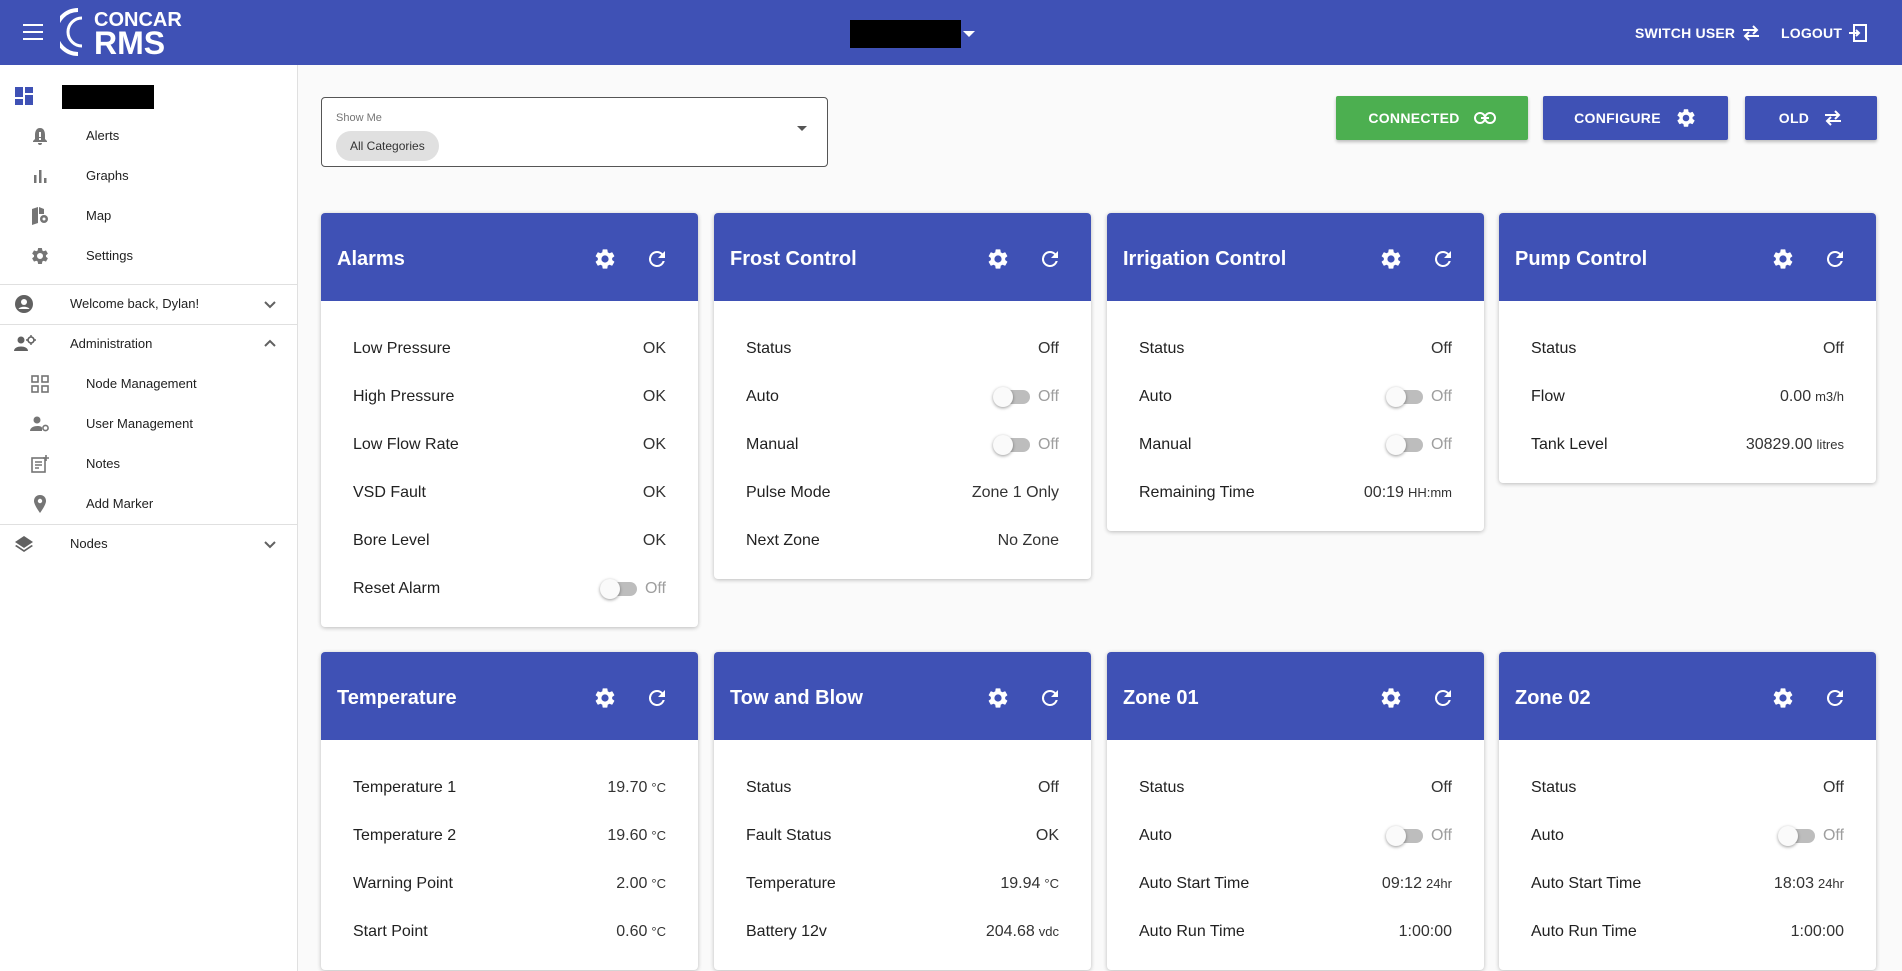  I want to click on dropdown-arrow-icon, so click(802, 128).